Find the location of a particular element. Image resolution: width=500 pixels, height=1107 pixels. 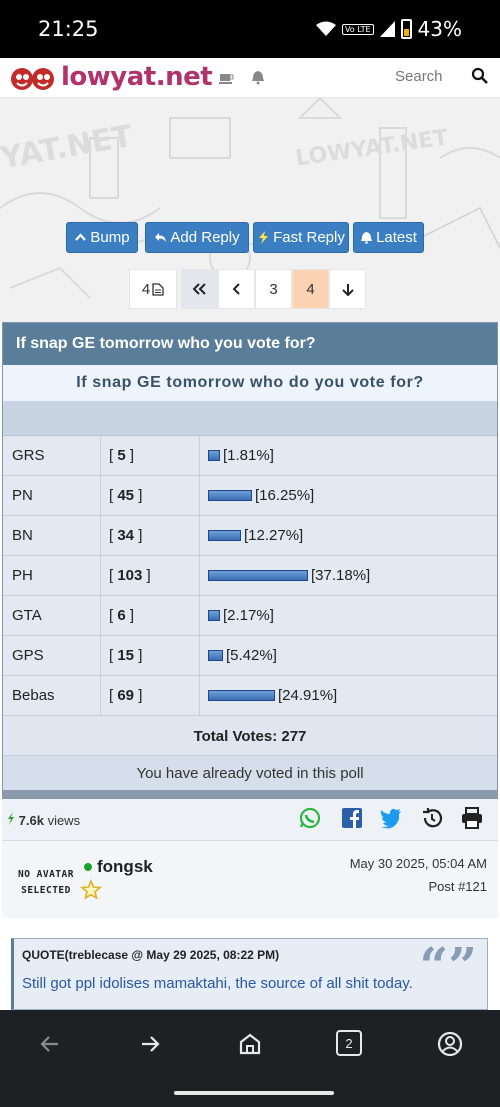

search-input: Search is located at coordinates (419, 76).